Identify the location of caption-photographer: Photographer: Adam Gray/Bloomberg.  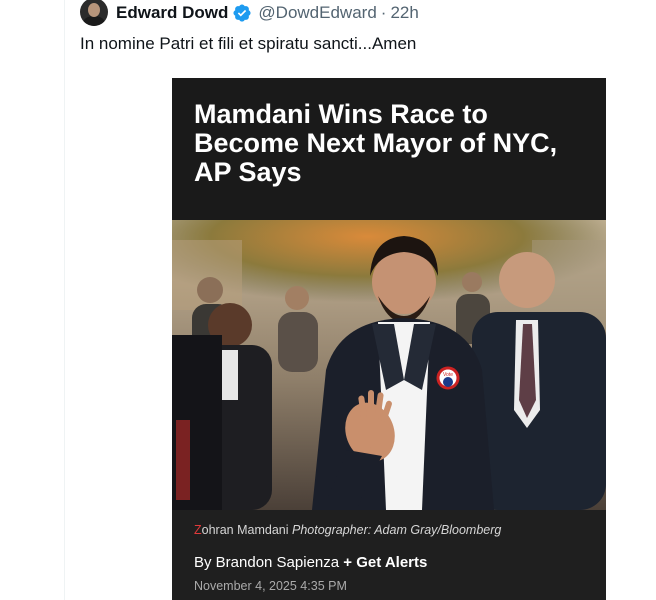
(396, 530).